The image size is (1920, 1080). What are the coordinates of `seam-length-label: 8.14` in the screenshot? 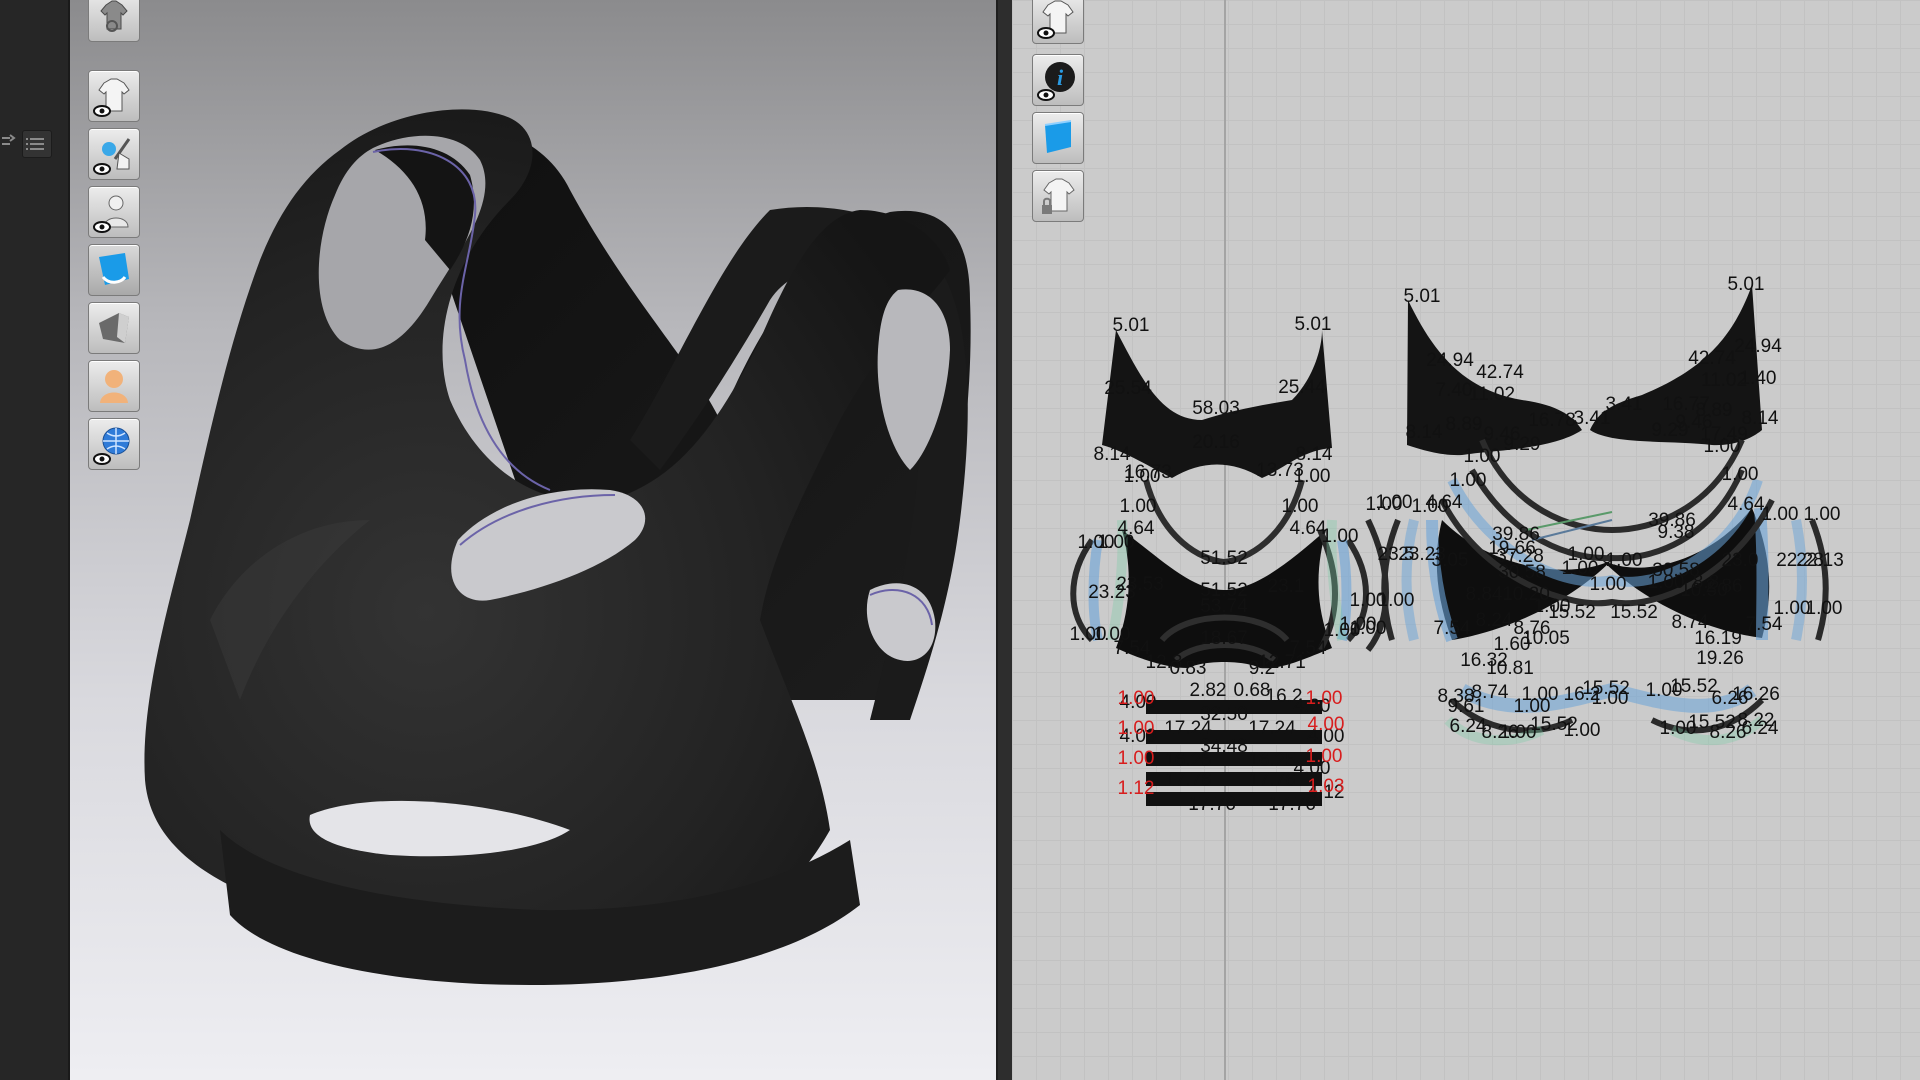 It's located at (1424, 432).